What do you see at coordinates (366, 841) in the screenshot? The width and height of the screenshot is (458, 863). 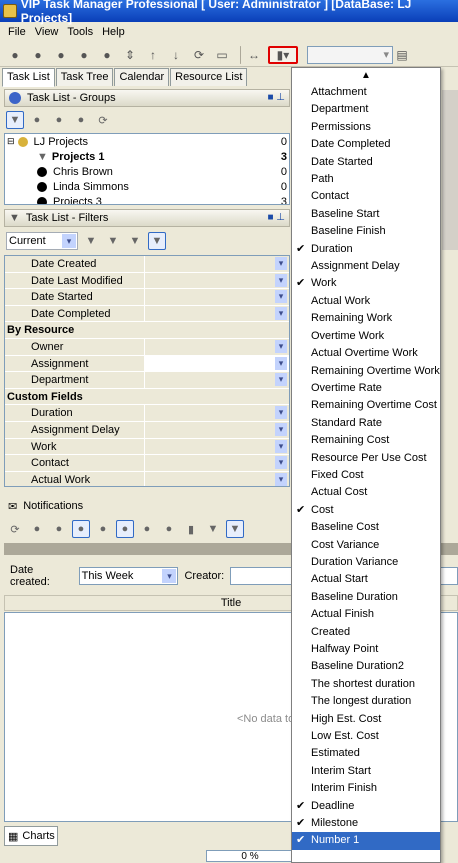 I see `column-menu-item: ✔ Number 1` at bounding box center [366, 841].